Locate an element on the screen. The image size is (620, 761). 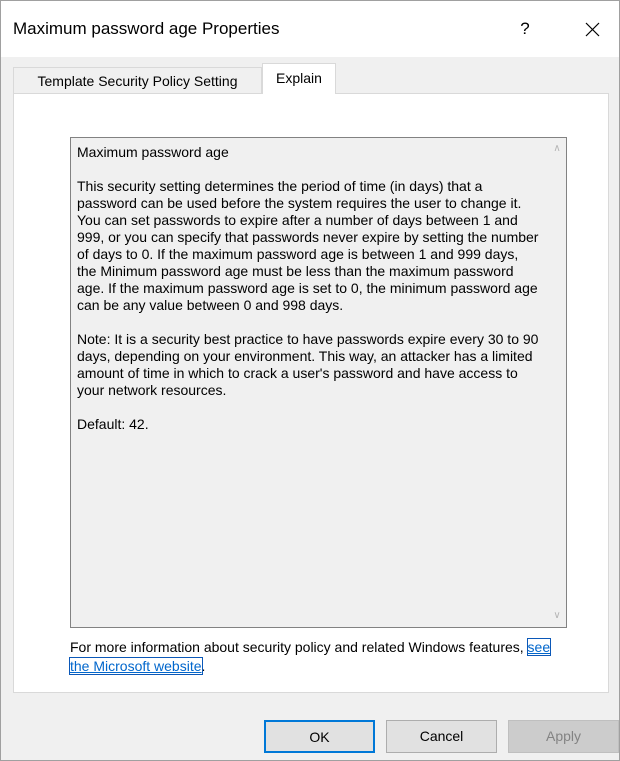
tab-strip: Template Security Policy Setting Explain is located at coordinates (311, 78).